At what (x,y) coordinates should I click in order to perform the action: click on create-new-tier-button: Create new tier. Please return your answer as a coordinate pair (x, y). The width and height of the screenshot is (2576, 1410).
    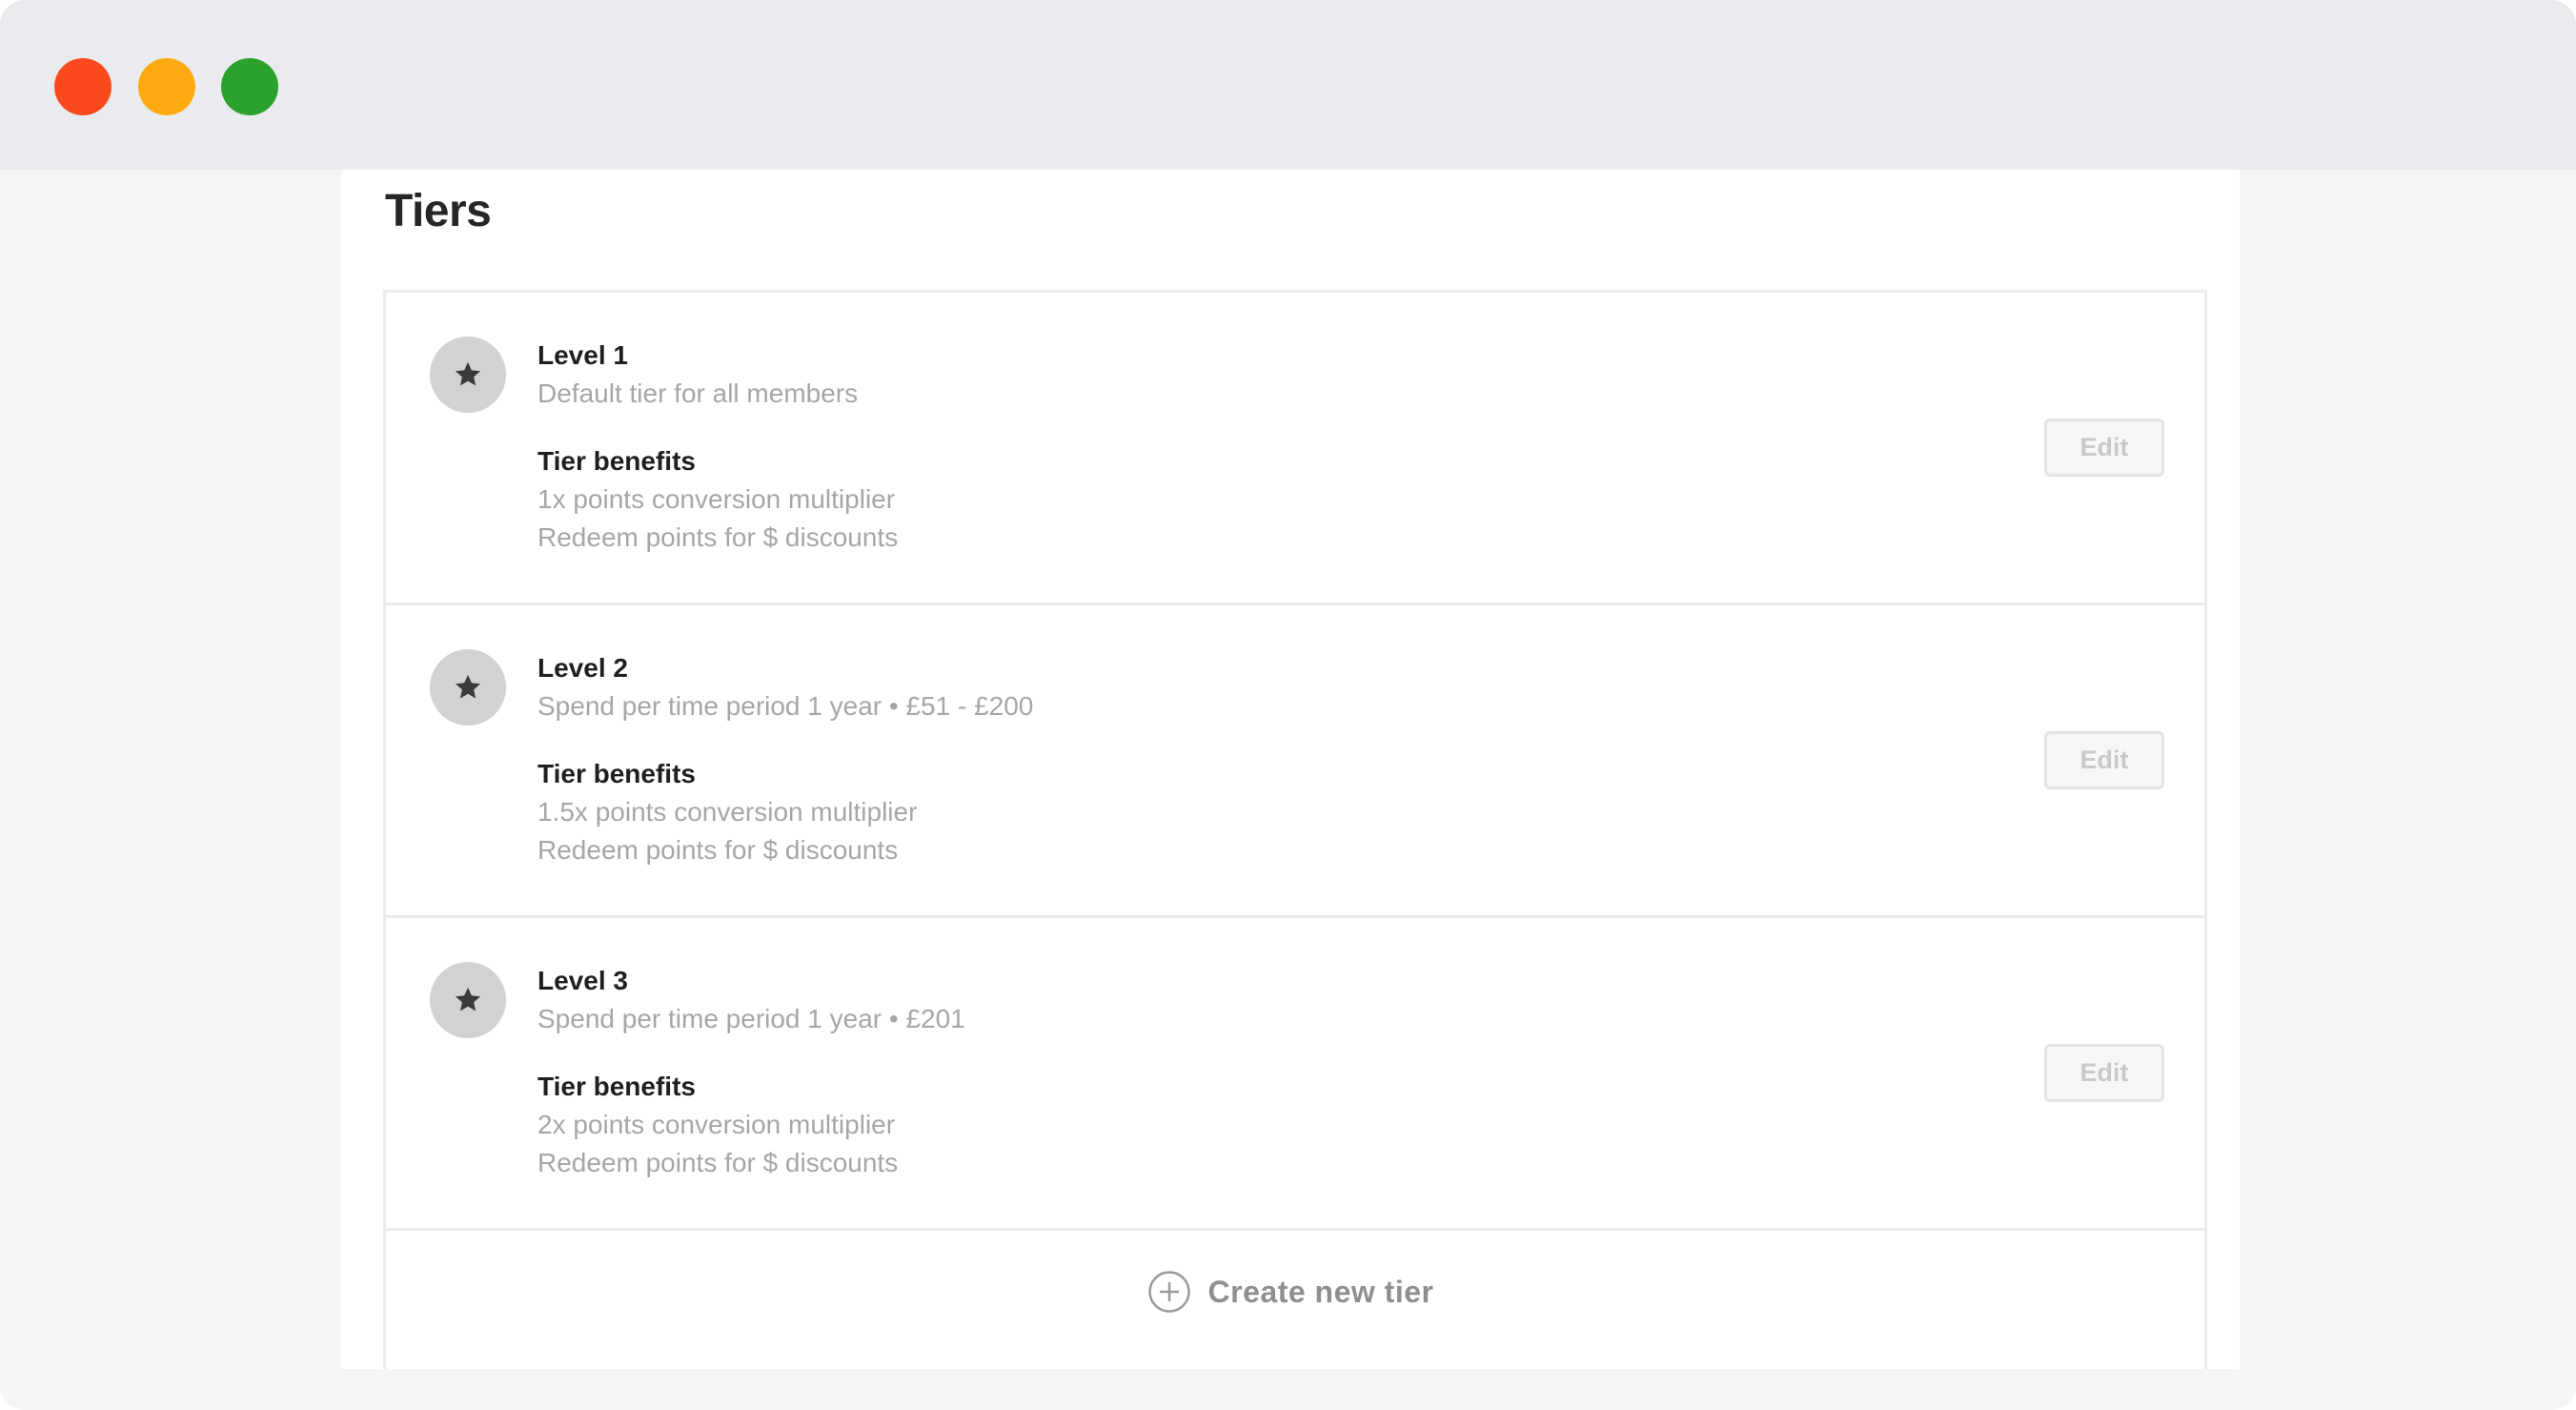
    Looking at the image, I should click on (1290, 1292).